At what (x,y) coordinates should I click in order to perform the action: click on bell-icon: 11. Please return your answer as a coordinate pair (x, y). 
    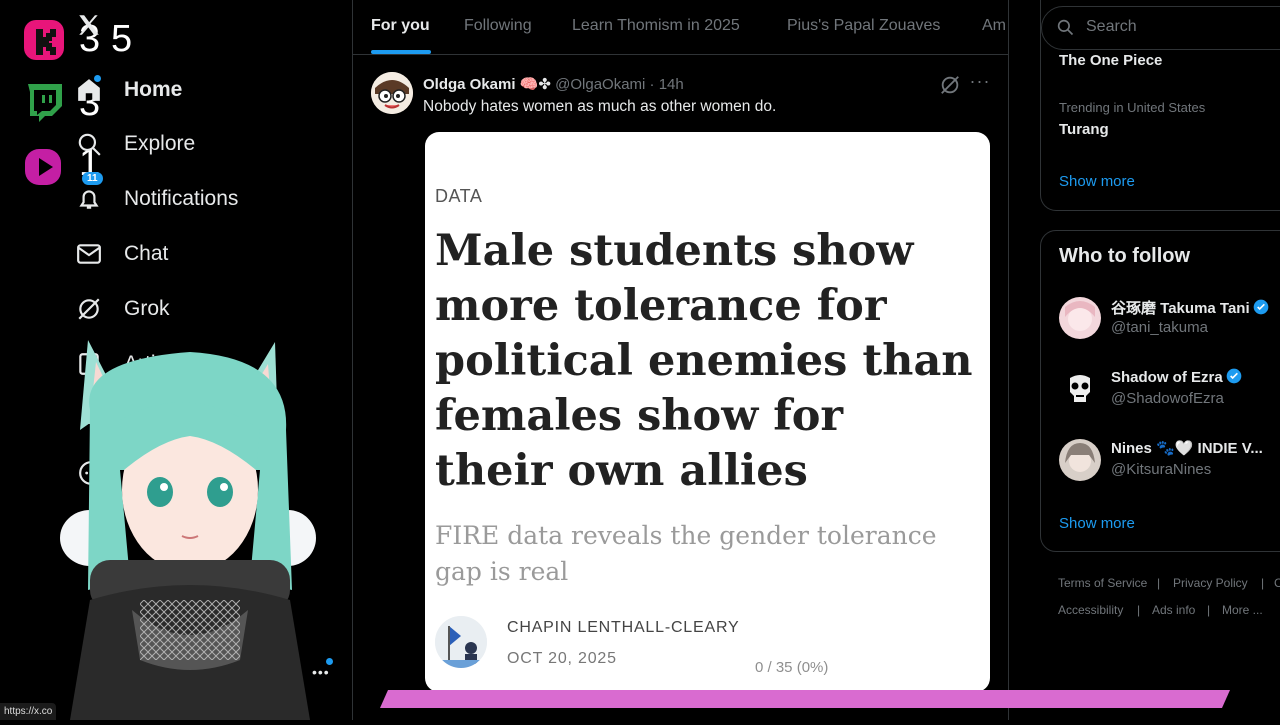
    Looking at the image, I should click on (89, 193).